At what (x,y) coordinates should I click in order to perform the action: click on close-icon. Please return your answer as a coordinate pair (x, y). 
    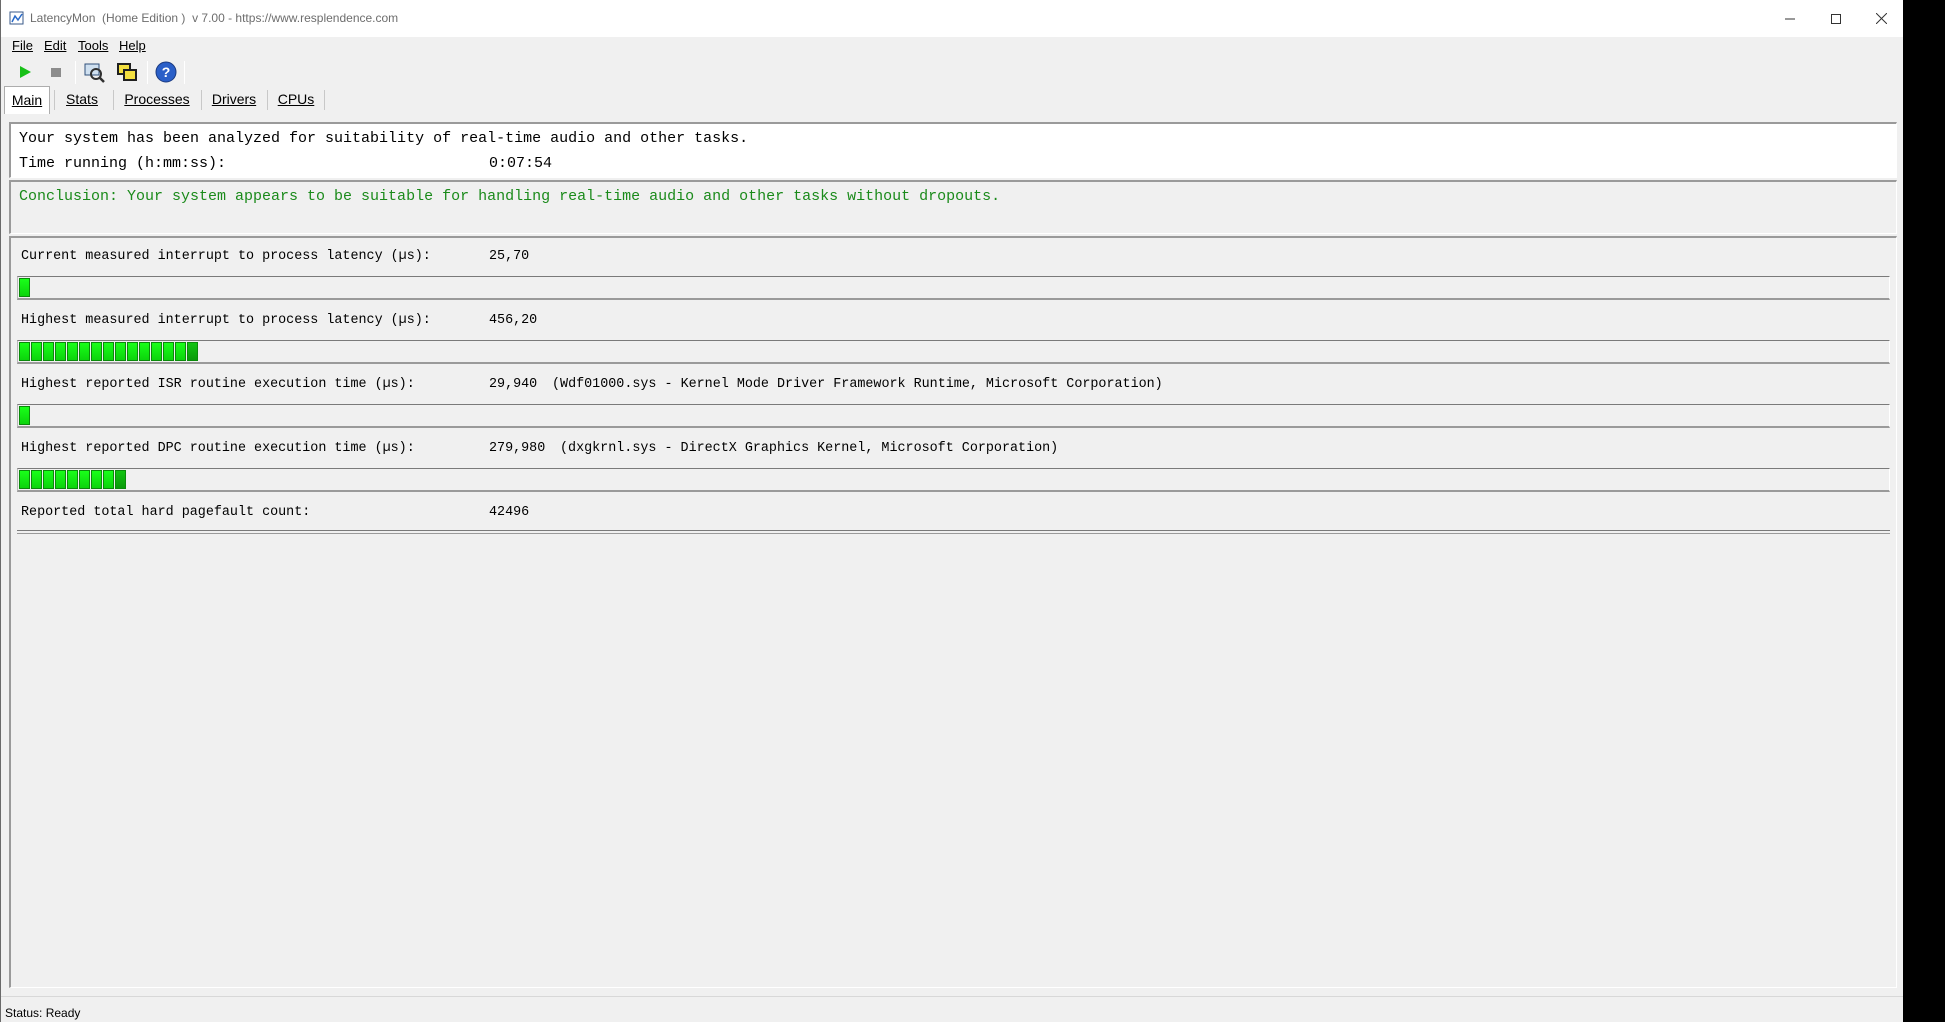
    Looking at the image, I should click on (1881, 18).